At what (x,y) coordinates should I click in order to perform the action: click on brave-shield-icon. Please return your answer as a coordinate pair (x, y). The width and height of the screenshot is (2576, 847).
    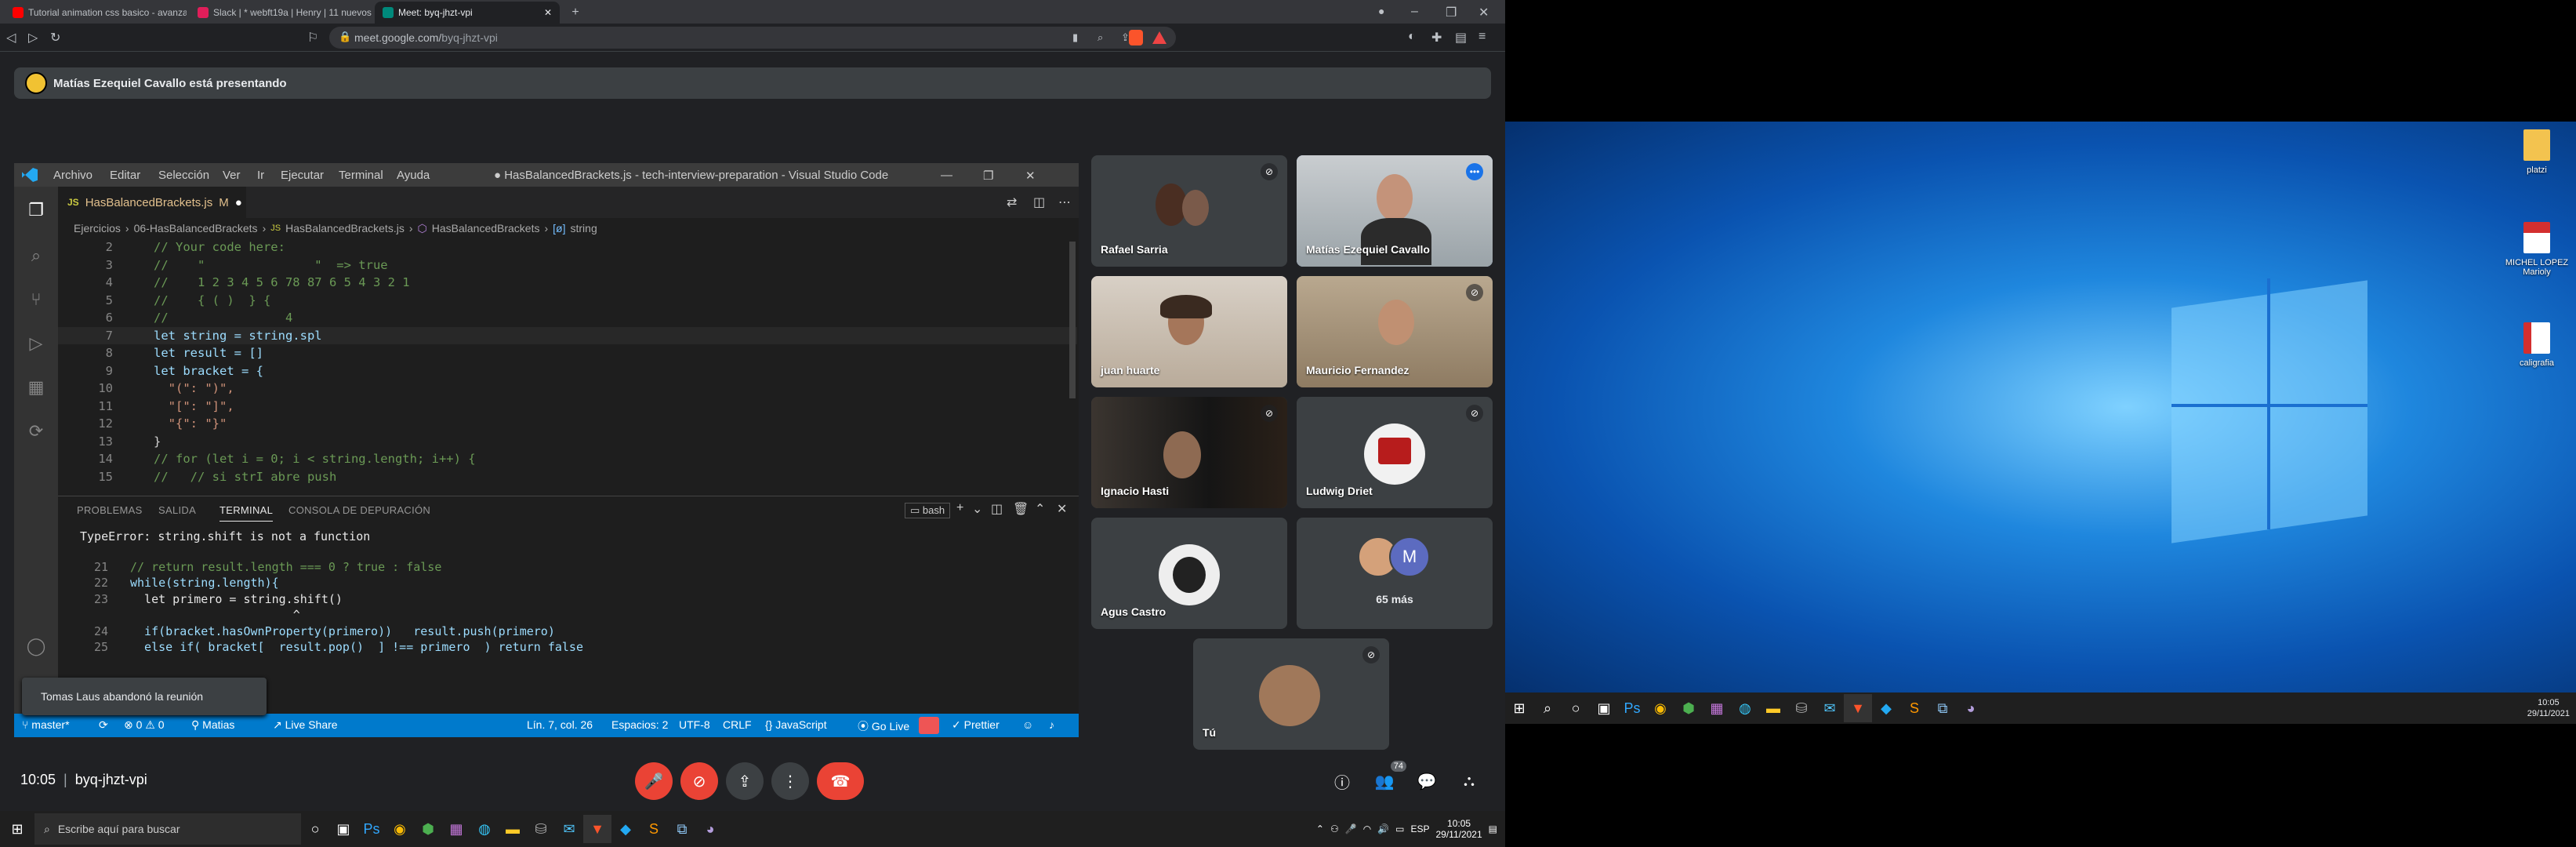
    Looking at the image, I should click on (1136, 37).